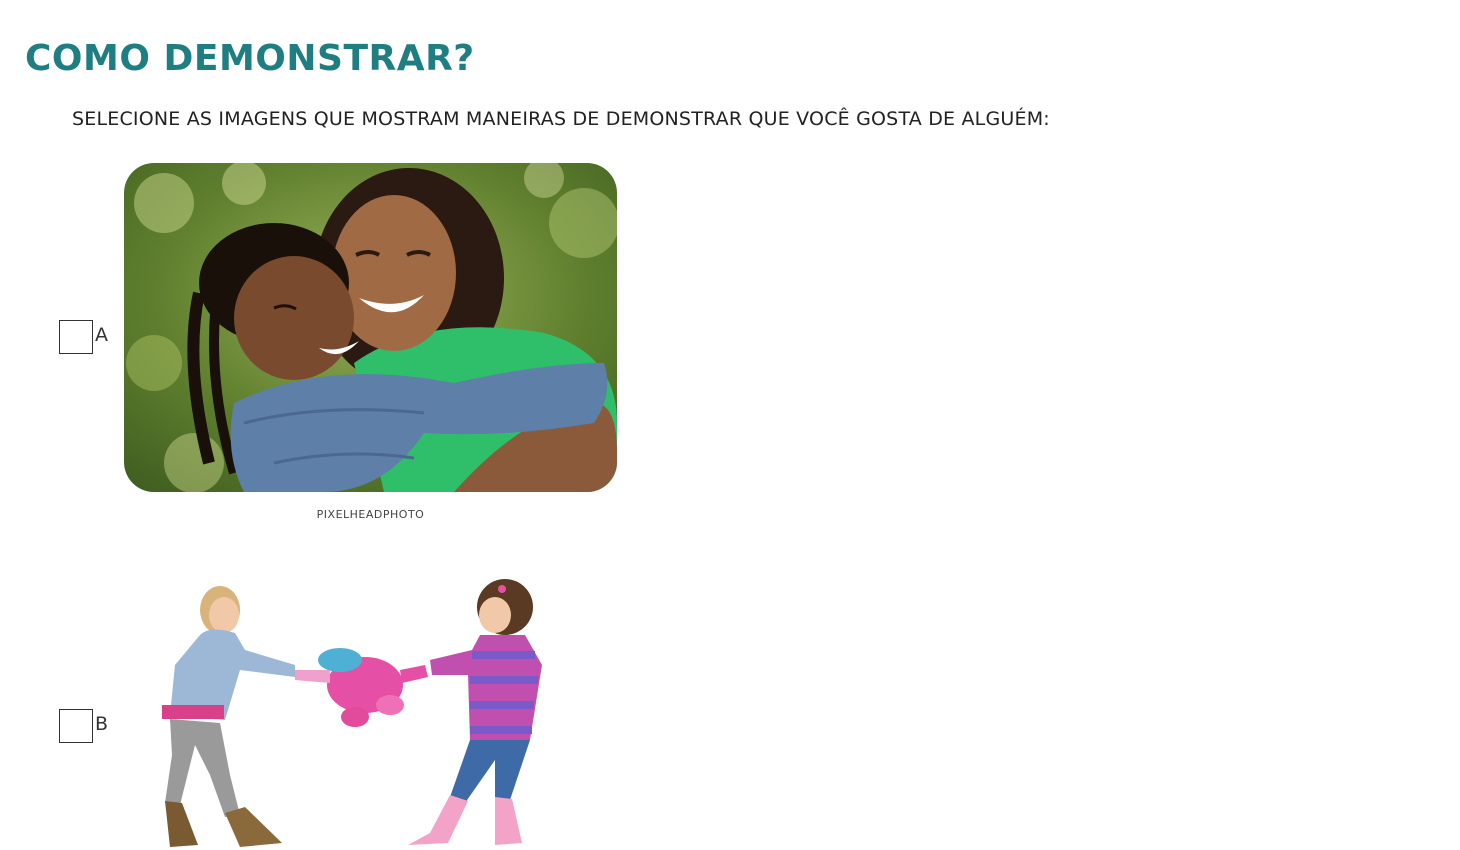  What do you see at coordinates (370, 514) in the screenshot?
I see `image-credit: PIXELHEADPHOTO` at bounding box center [370, 514].